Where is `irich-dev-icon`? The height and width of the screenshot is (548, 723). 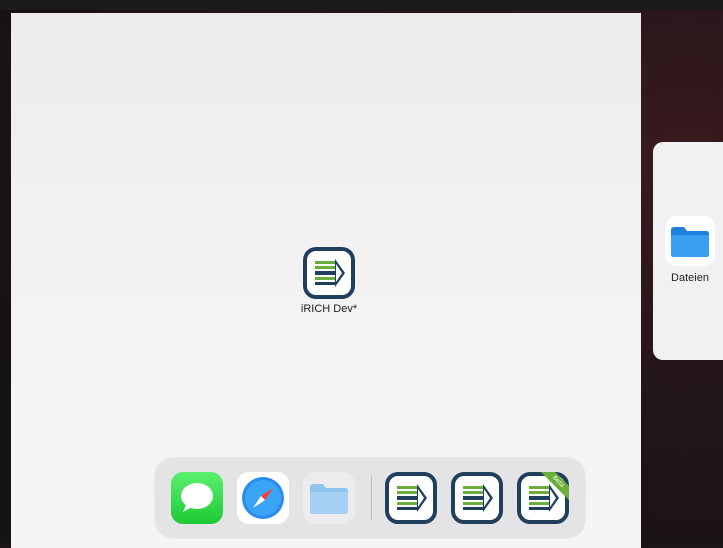
irich-dev-icon is located at coordinates (329, 273).